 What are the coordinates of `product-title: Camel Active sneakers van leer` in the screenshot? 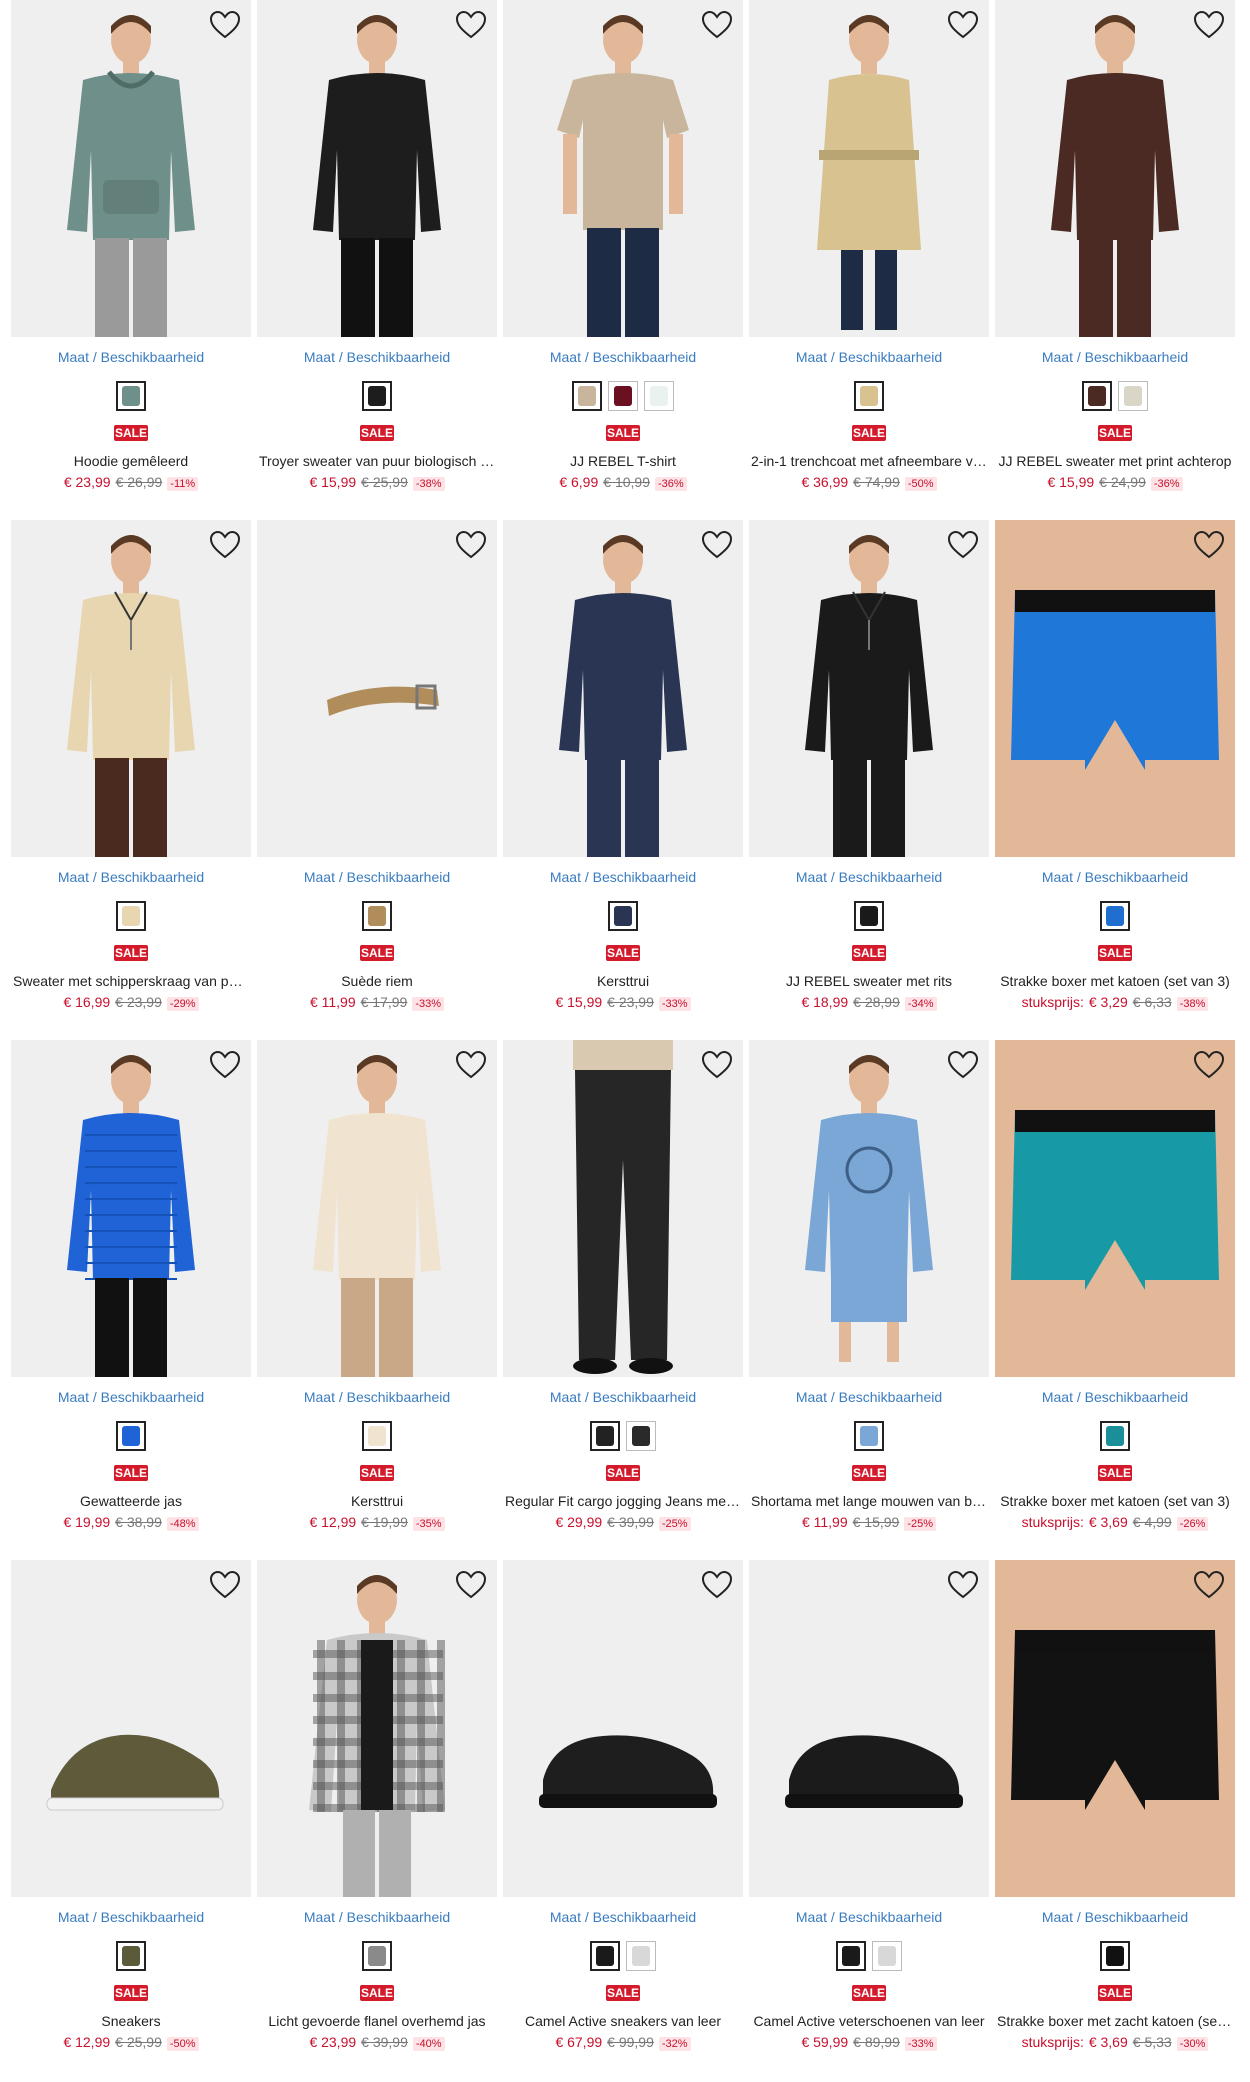 It's located at (623, 2022).